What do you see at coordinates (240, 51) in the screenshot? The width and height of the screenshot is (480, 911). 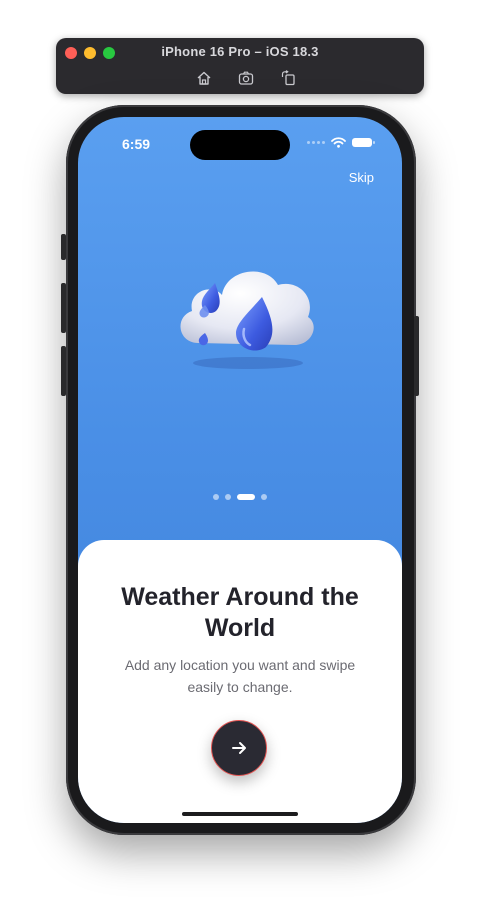 I see `simulator-title: iPhone 16 Pro – iOS 18.3` at bounding box center [240, 51].